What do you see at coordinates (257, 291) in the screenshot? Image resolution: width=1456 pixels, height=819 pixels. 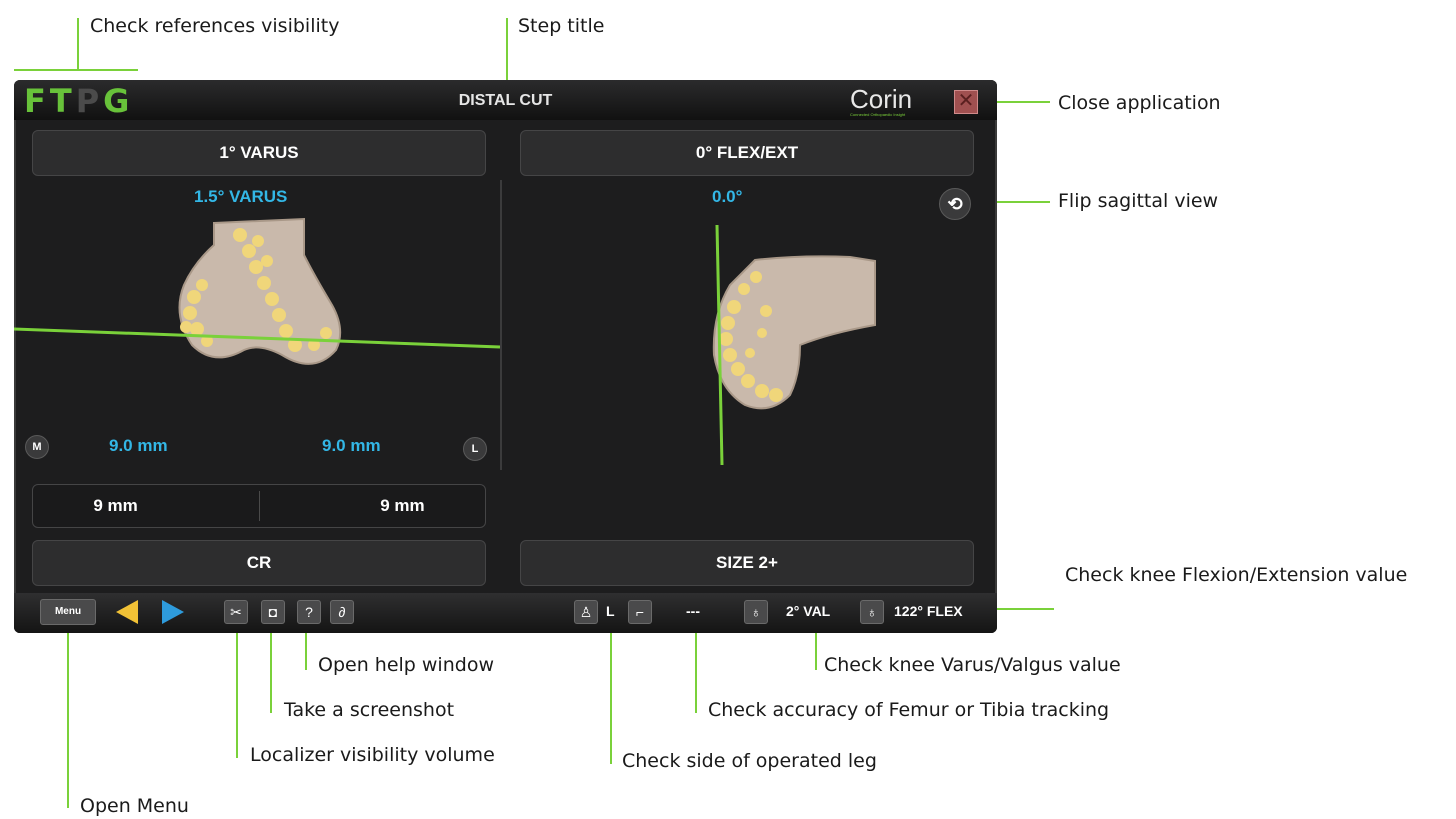 I see `coronal-femur-view` at bounding box center [257, 291].